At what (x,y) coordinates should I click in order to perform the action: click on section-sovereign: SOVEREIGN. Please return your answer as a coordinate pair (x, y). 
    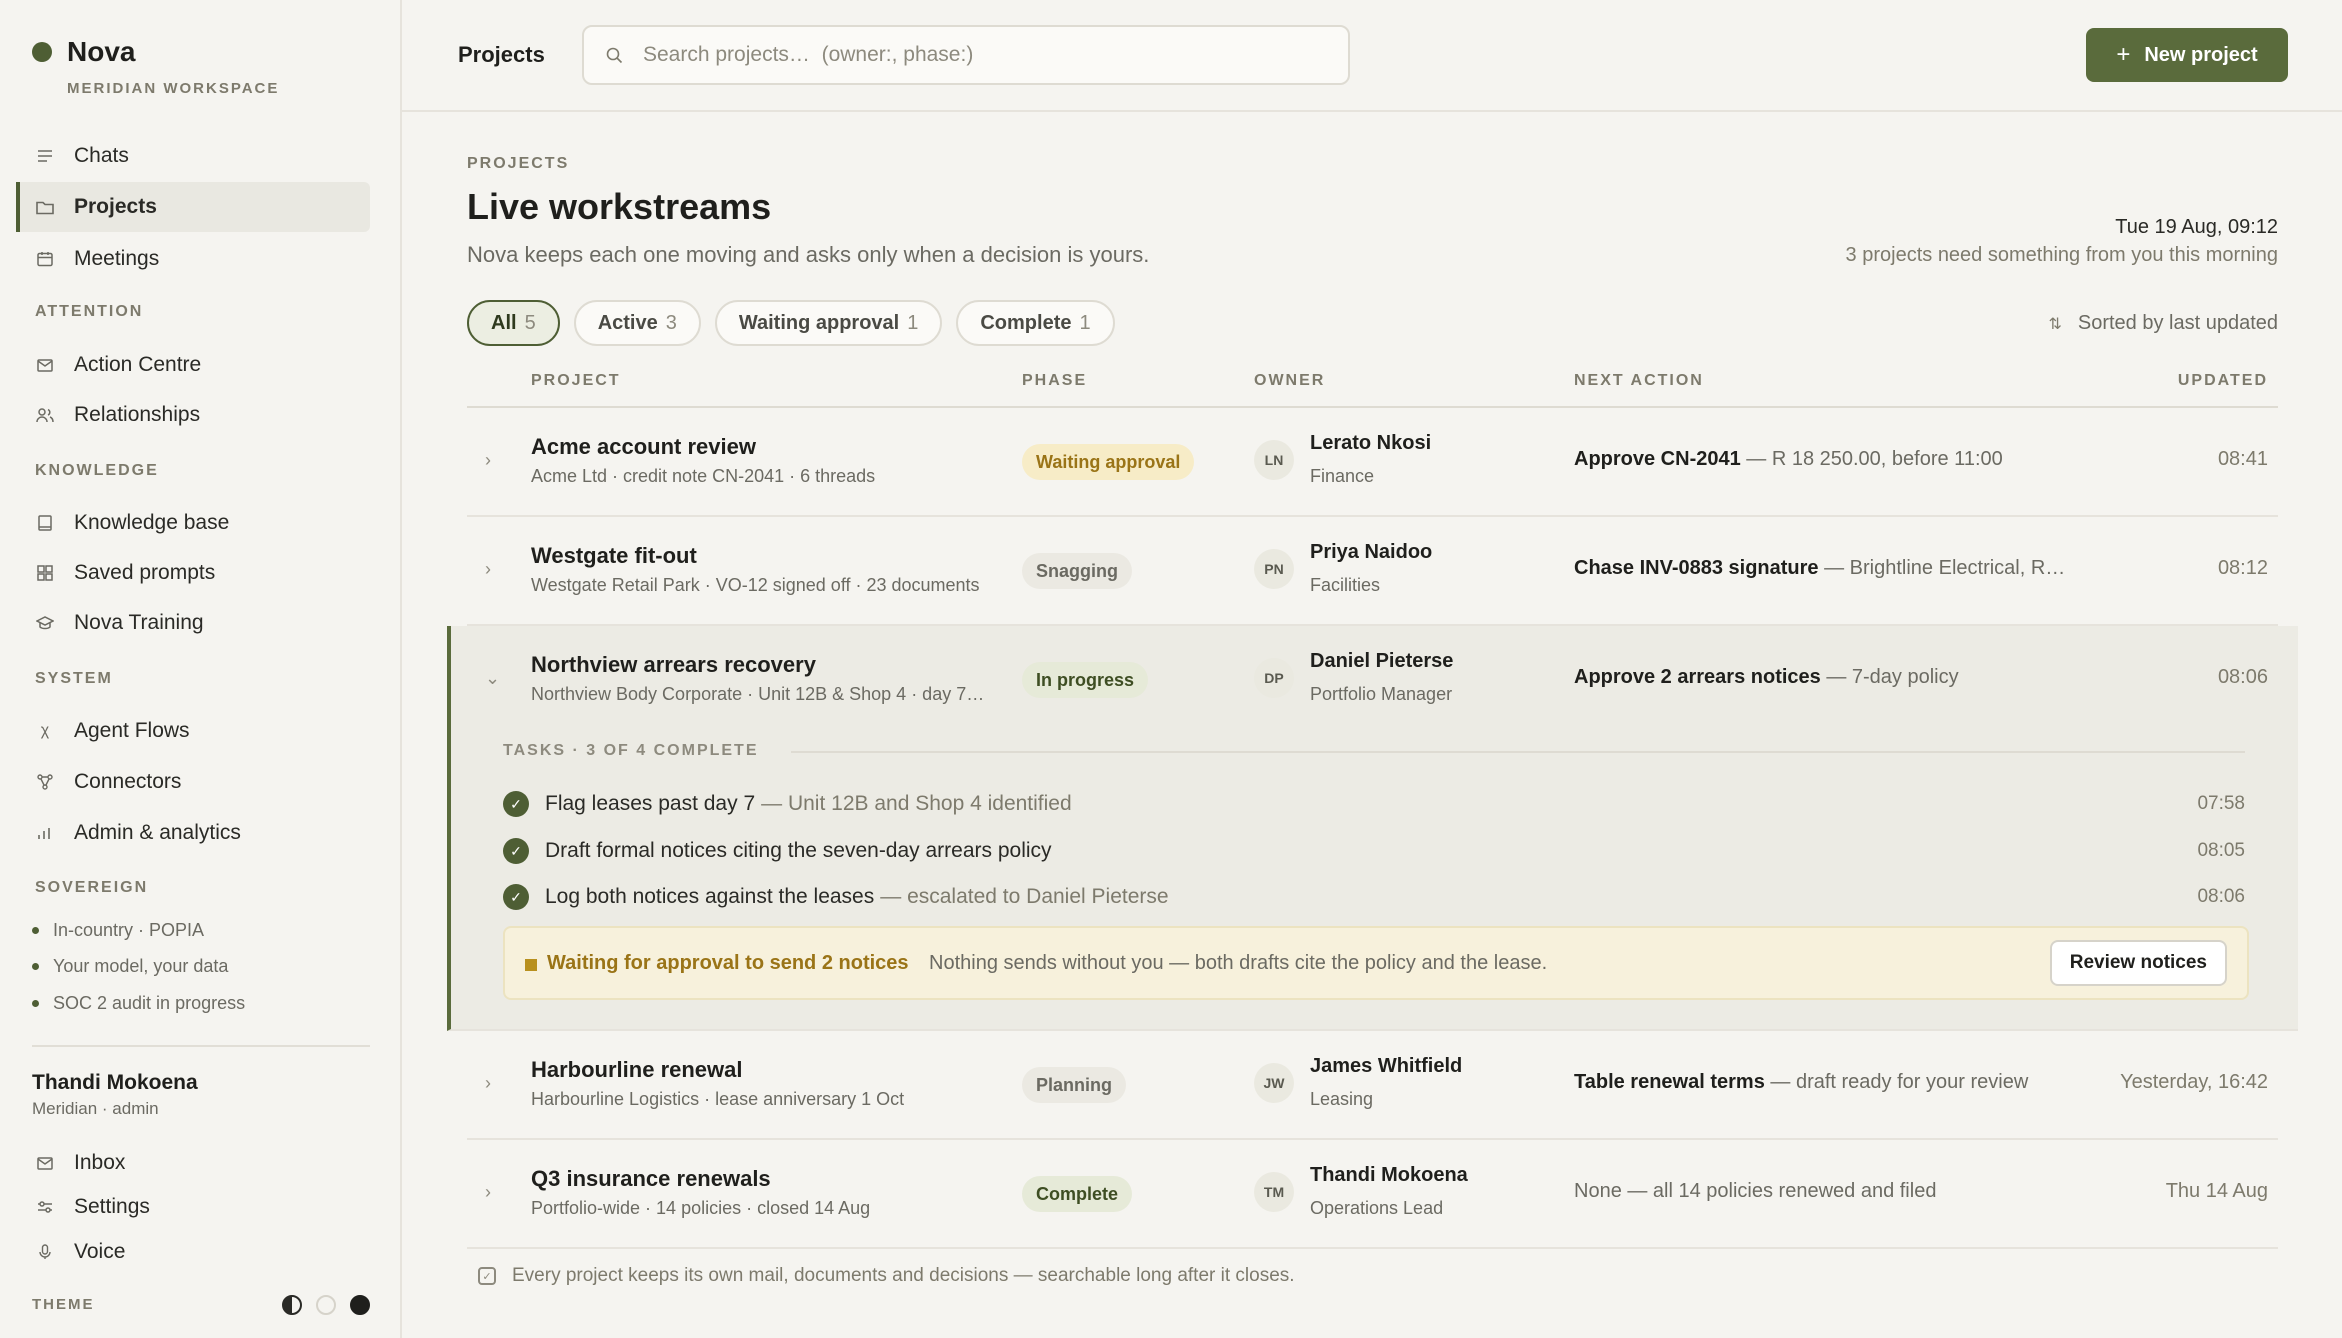
    Looking at the image, I should click on (92, 887).